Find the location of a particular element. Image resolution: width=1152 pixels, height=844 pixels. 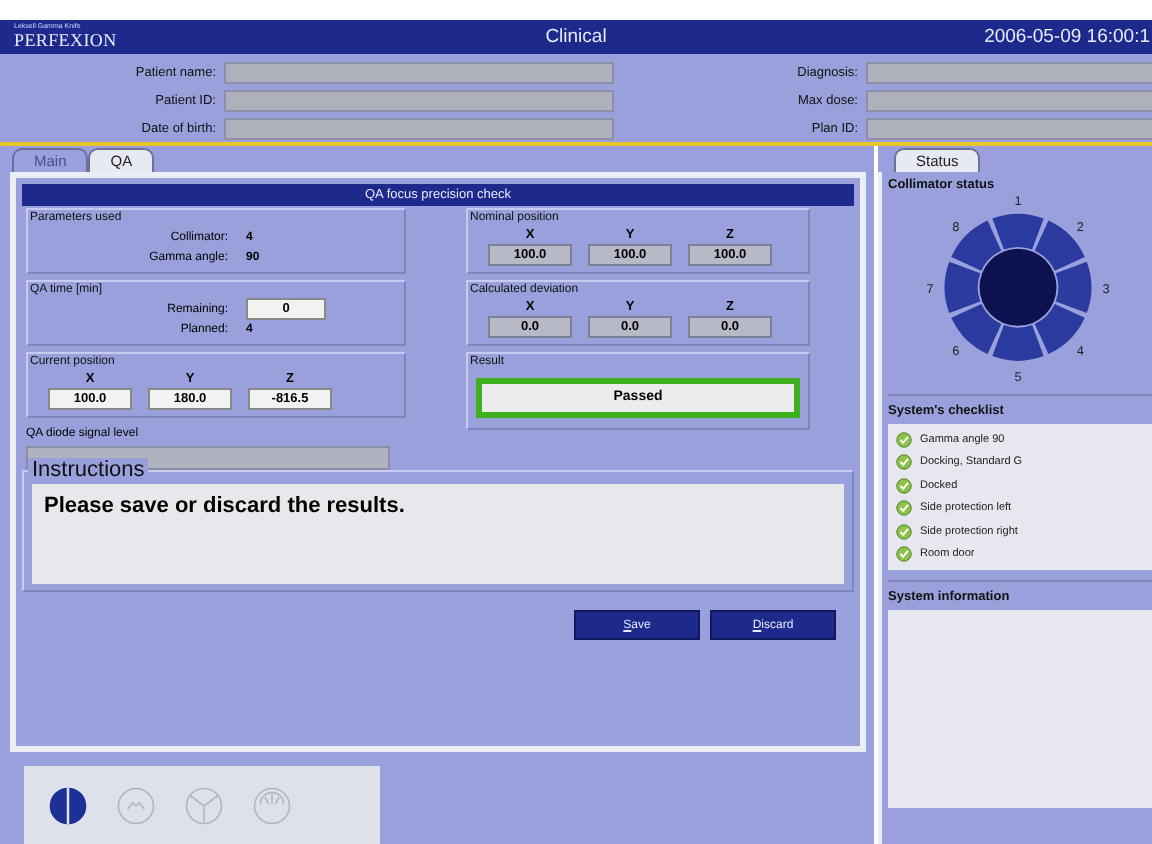

logo: PERFEXION is located at coordinates (65, 40).